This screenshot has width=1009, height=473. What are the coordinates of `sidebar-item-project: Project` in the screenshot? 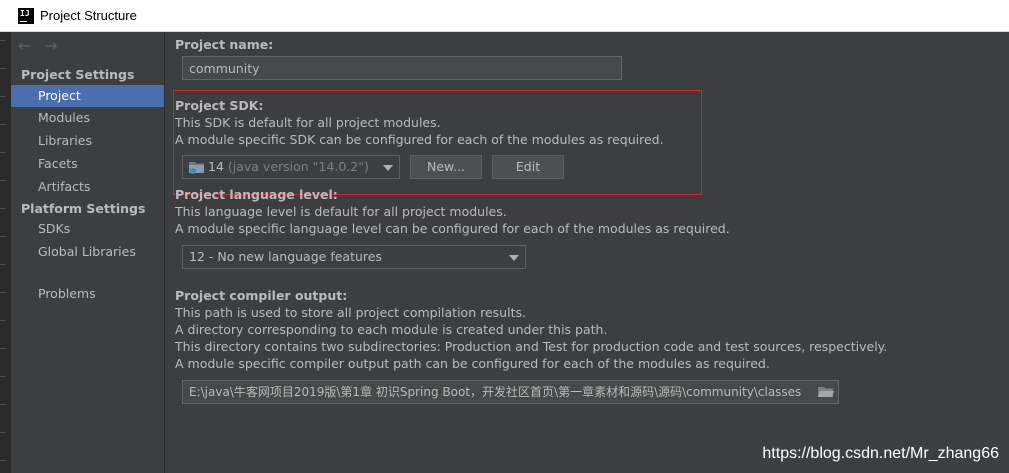 It's located at (87, 96).